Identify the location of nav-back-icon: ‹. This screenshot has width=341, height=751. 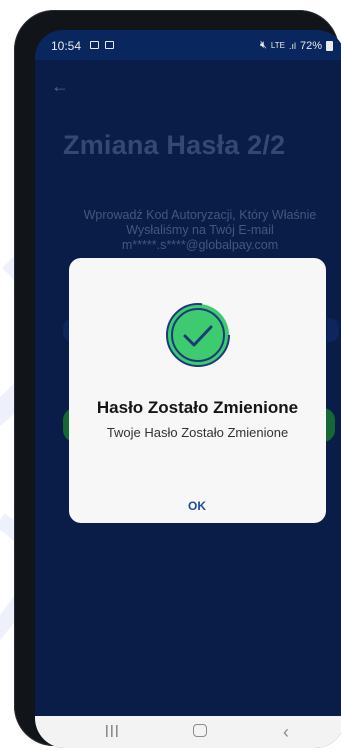
(286, 732).